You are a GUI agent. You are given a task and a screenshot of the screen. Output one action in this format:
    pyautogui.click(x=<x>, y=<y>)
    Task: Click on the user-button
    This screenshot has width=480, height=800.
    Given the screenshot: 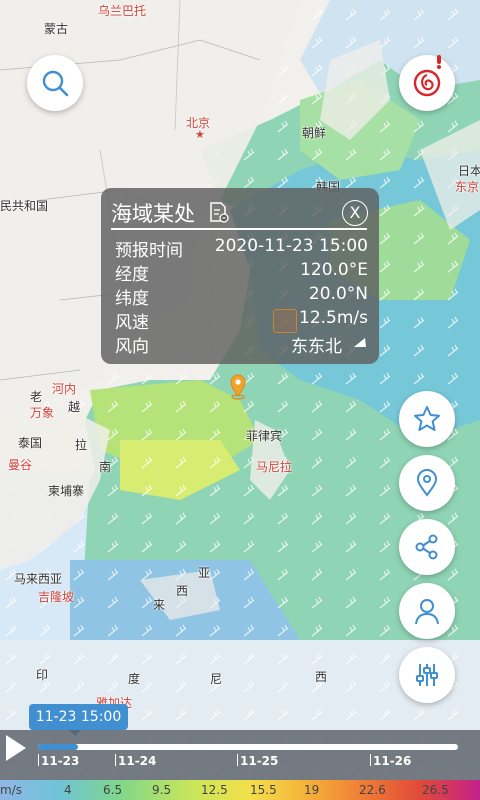 What is the action you would take?
    pyautogui.click(x=427, y=611)
    